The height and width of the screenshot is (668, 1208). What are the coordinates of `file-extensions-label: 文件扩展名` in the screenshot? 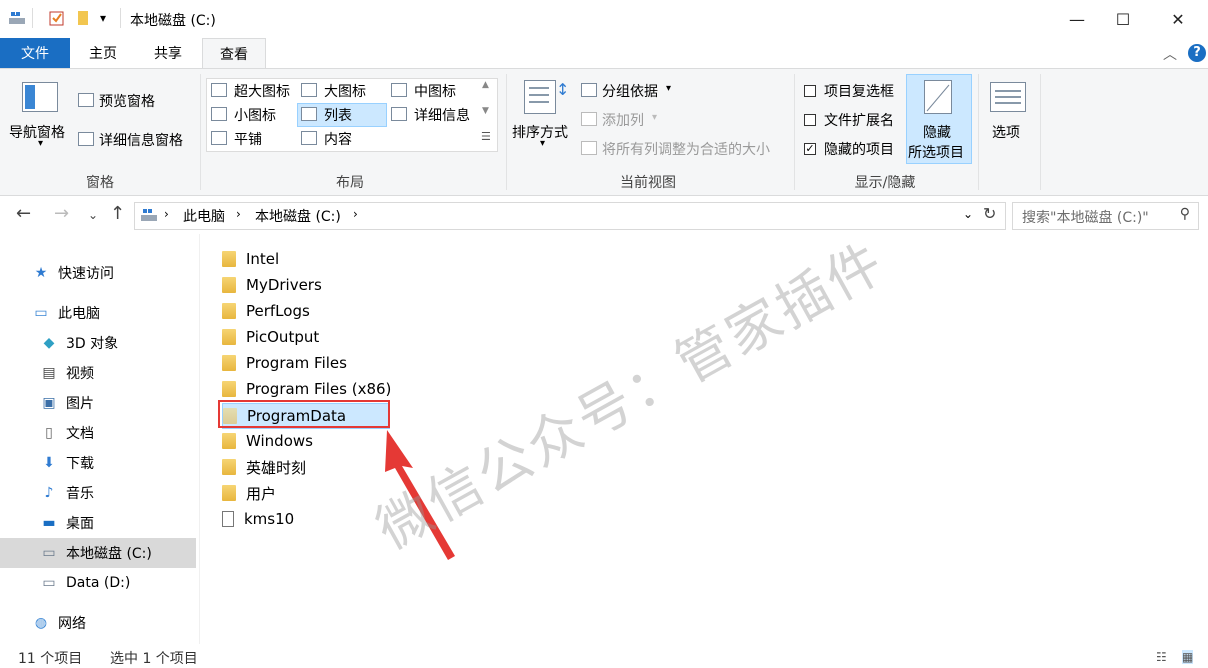 It's located at (859, 120).